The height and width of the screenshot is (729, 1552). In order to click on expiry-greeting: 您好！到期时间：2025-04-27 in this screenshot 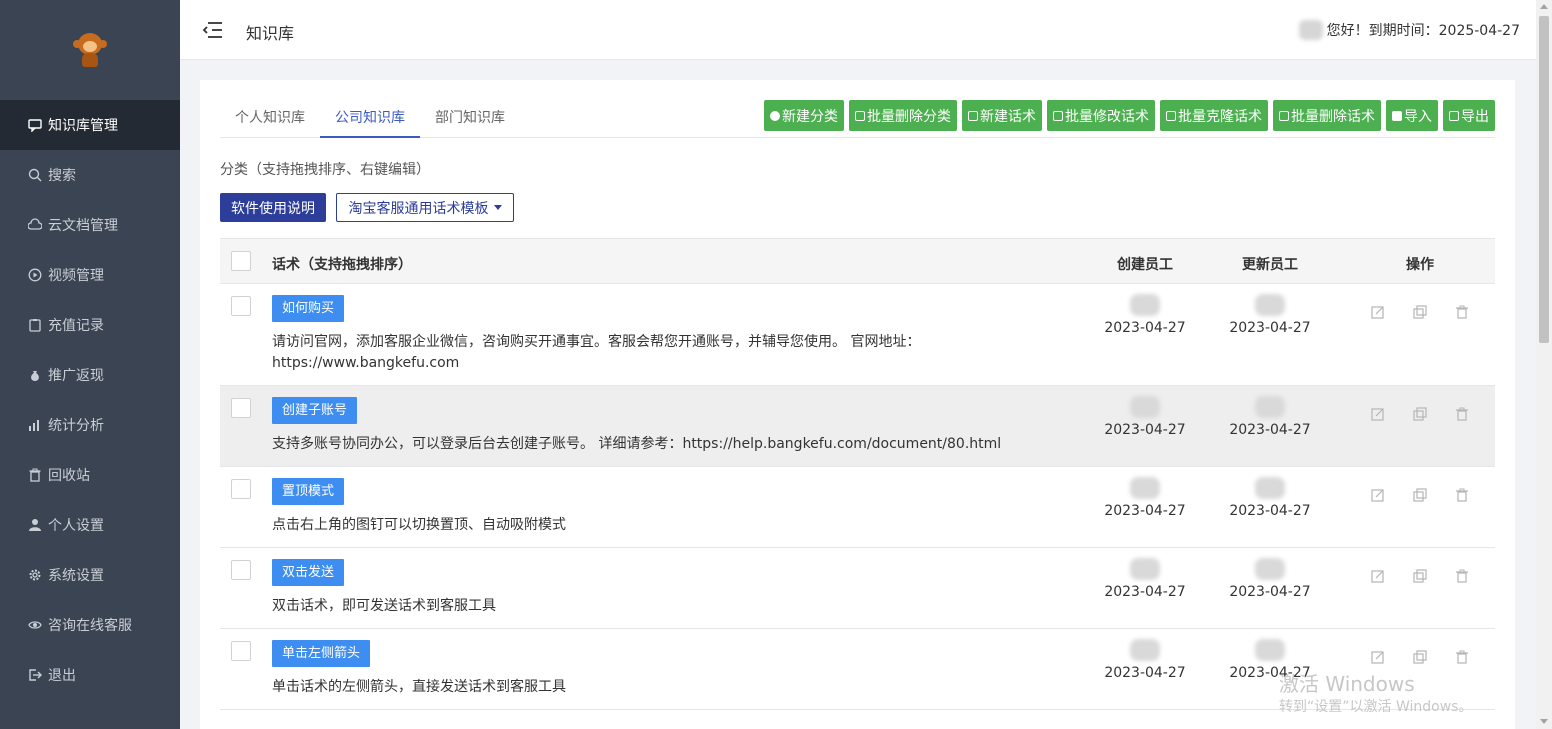, I will do `click(1423, 31)`.